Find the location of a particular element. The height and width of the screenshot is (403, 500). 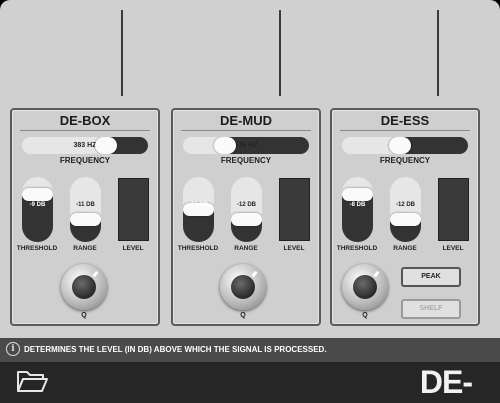

frequency-slider: 176 HZ is located at coordinates (246, 145).